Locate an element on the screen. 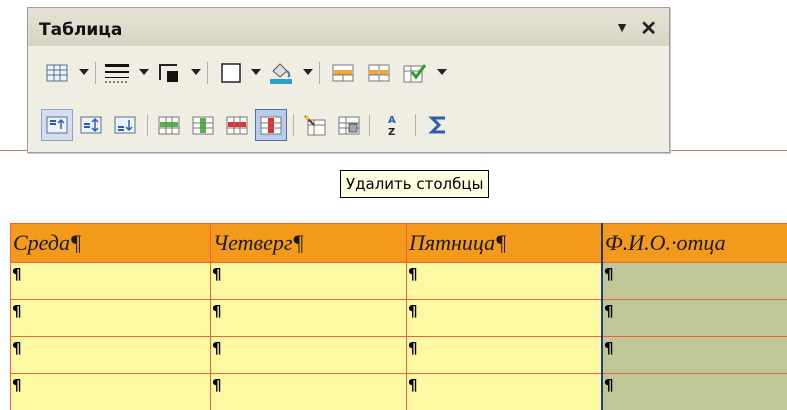  sum-button is located at coordinates (439, 125).